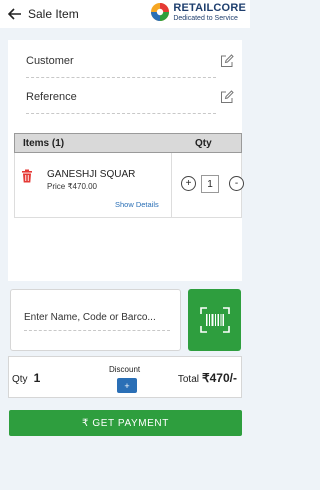  What do you see at coordinates (51, 97) in the screenshot?
I see `reference-label: Reference` at bounding box center [51, 97].